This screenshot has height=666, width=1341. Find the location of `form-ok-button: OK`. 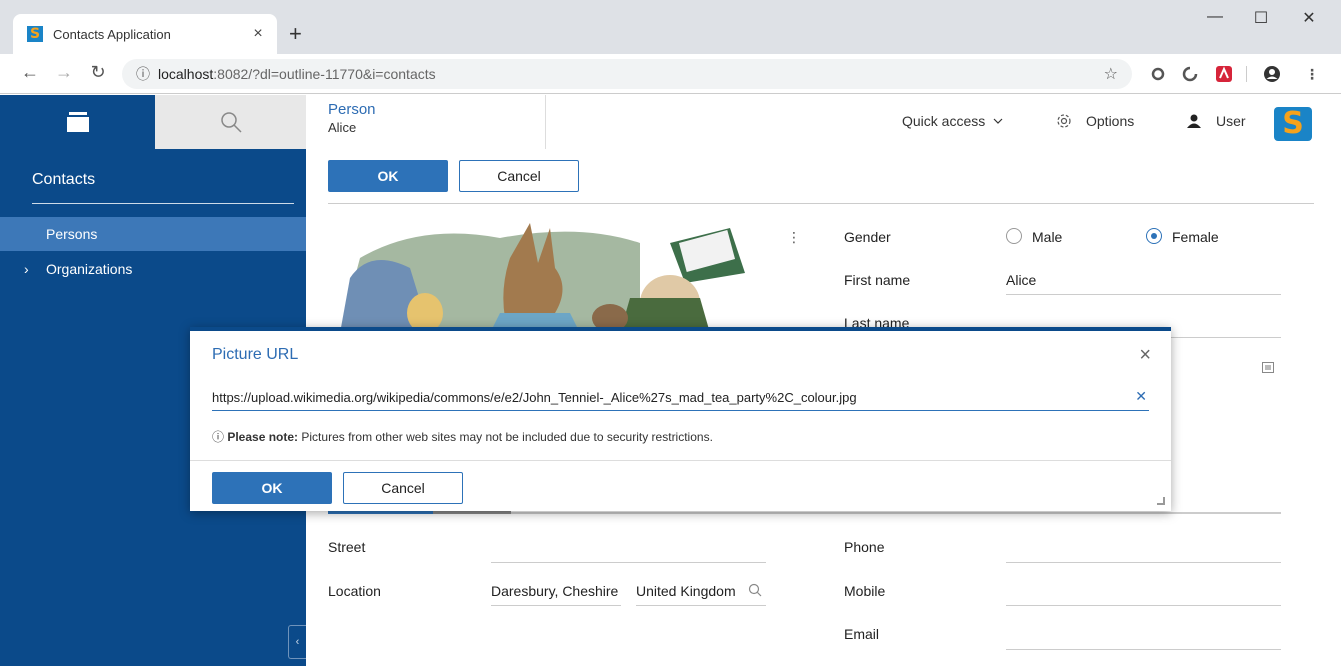

form-ok-button: OK is located at coordinates (388, 176).